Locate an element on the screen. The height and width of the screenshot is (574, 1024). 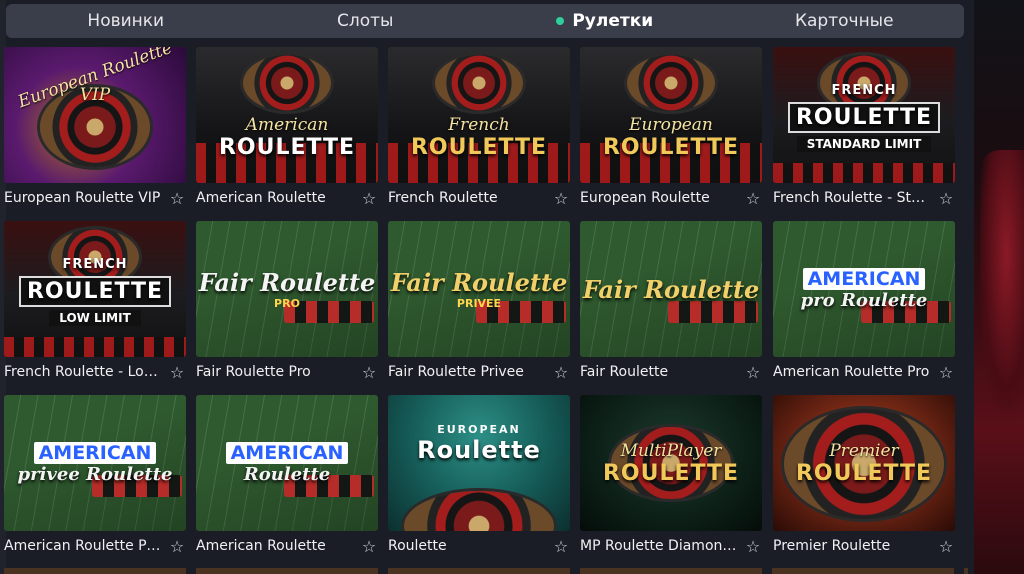
game-title: European Roulette VIP is located at coordinates (82, 198).